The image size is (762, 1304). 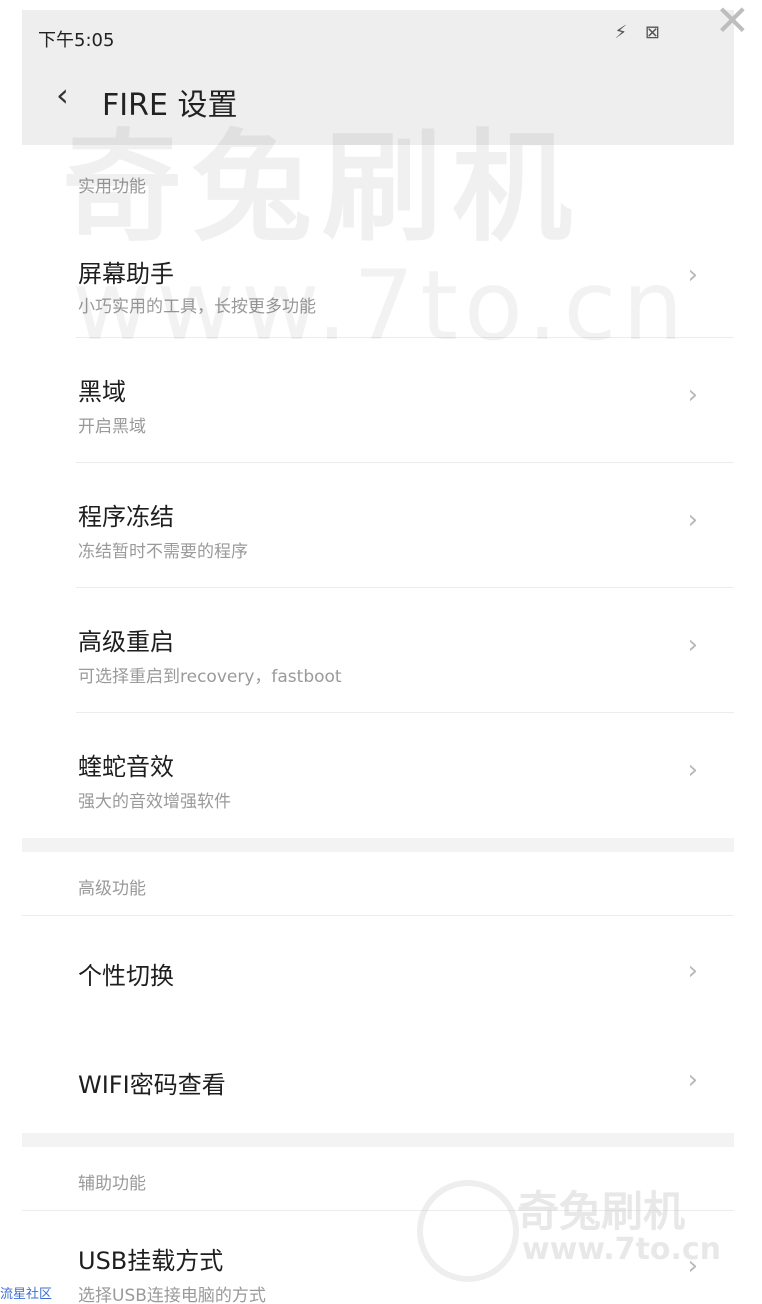 I want to click on section-header-advanced: 高级功能, so click(x=378, y=882).